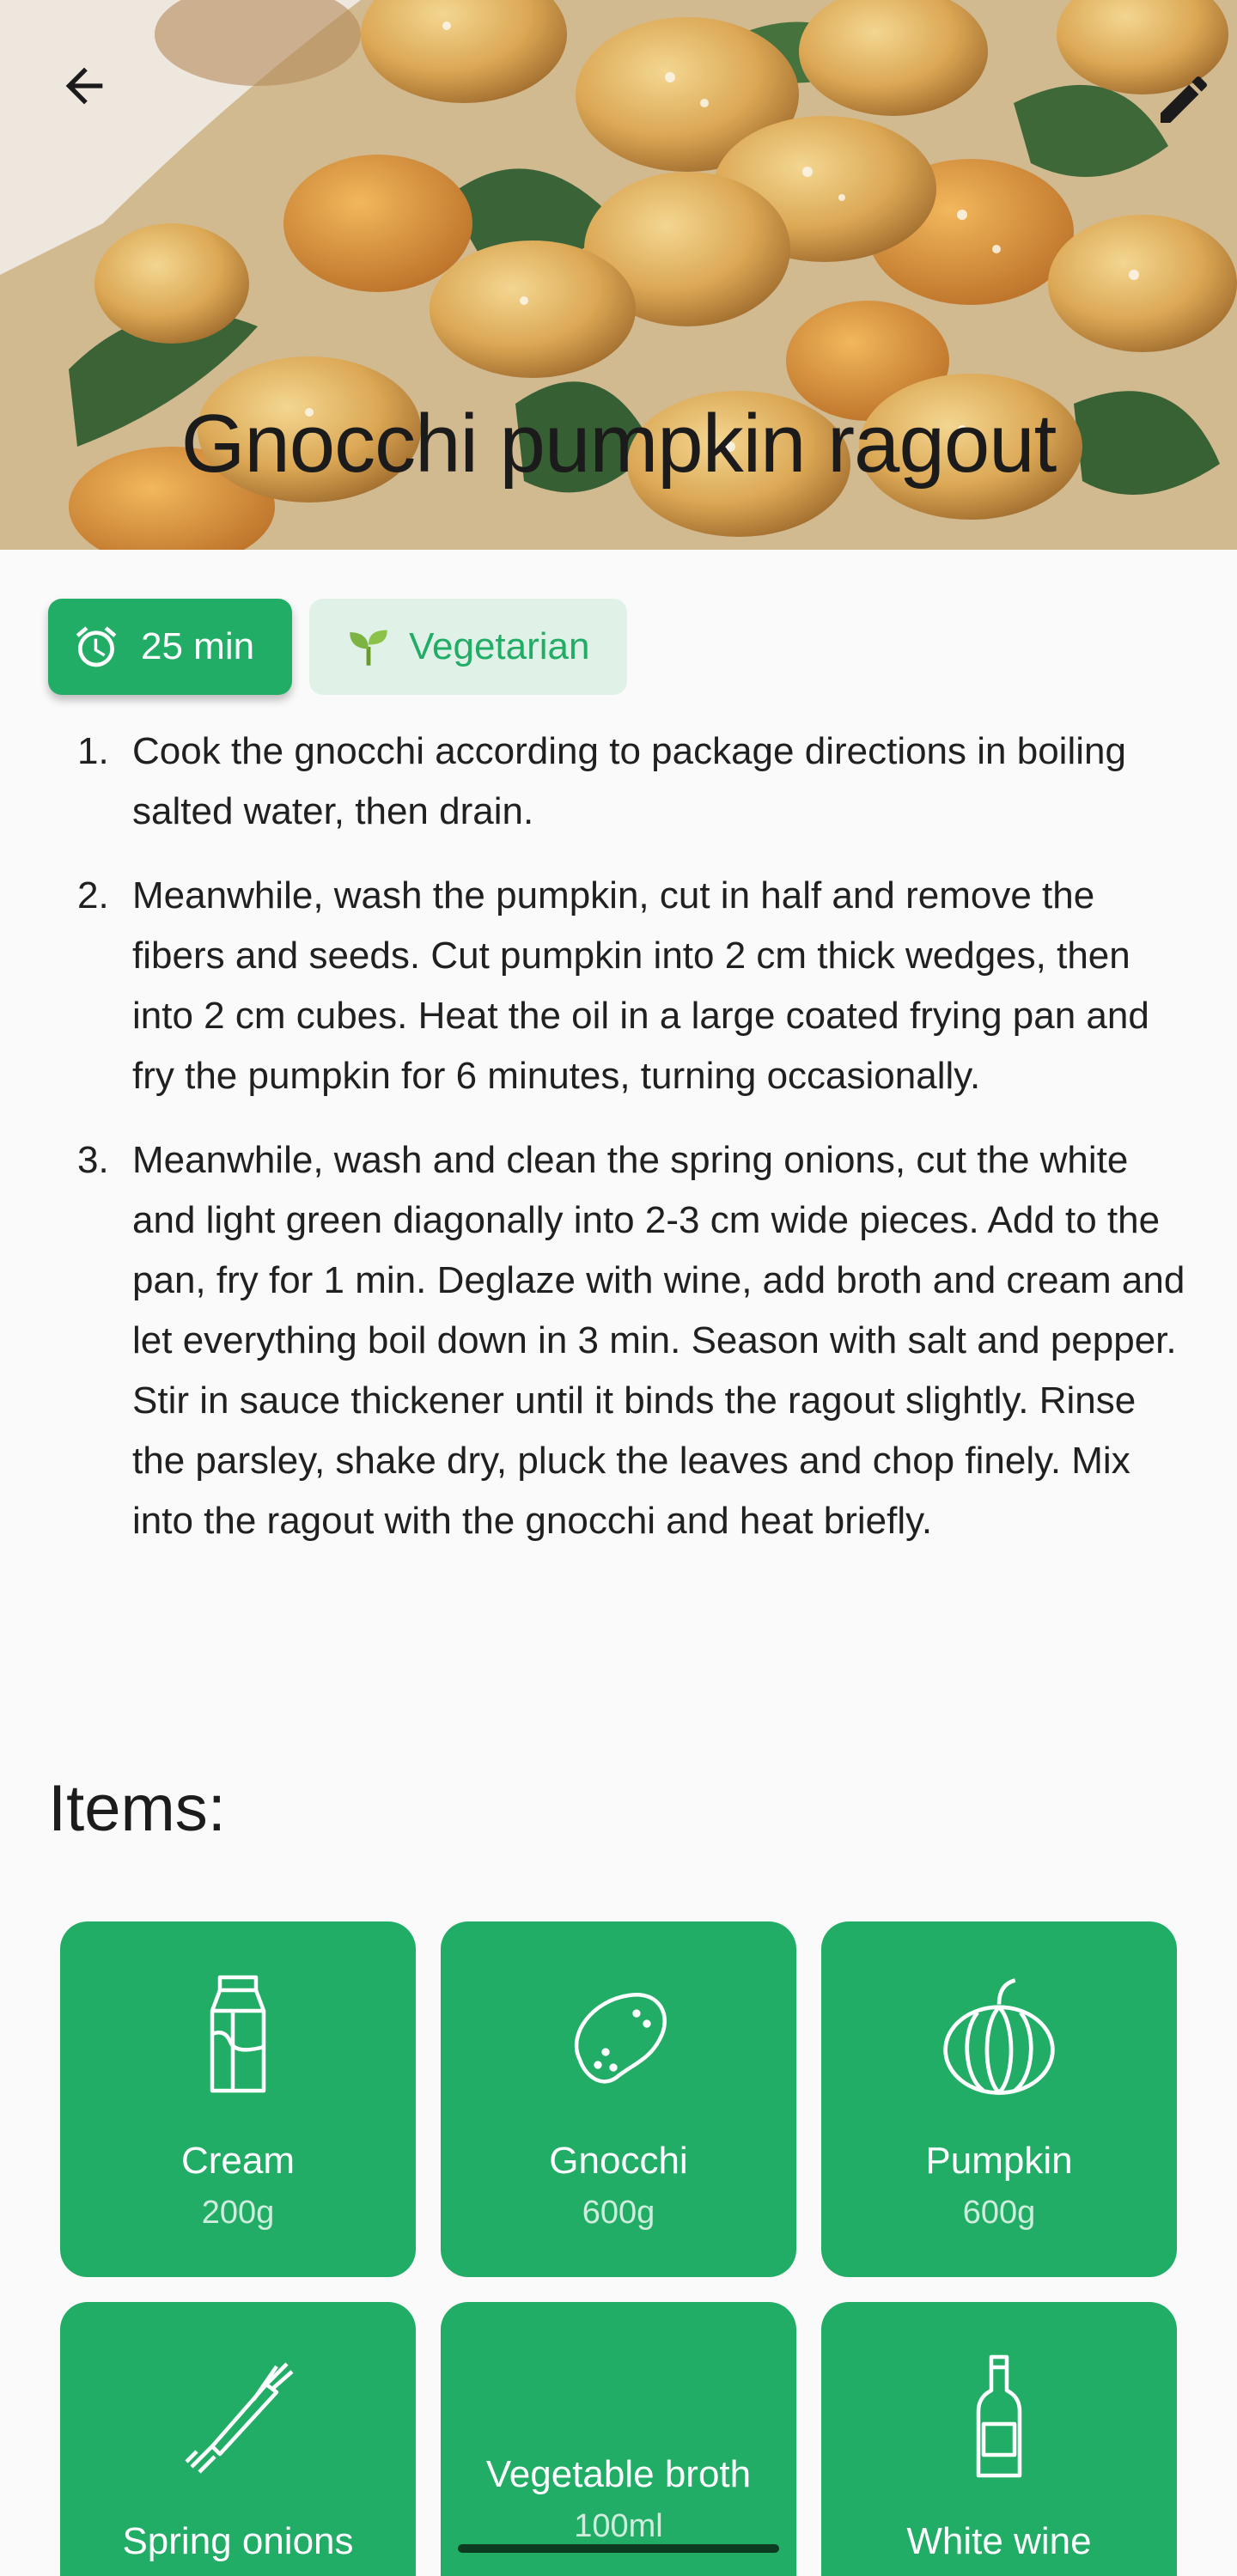 The image size is (1237, 2576). What do you see at coordinates (618, 2548) in the screenshot?
I see `card-underline` at bounding box center [618, 2548].